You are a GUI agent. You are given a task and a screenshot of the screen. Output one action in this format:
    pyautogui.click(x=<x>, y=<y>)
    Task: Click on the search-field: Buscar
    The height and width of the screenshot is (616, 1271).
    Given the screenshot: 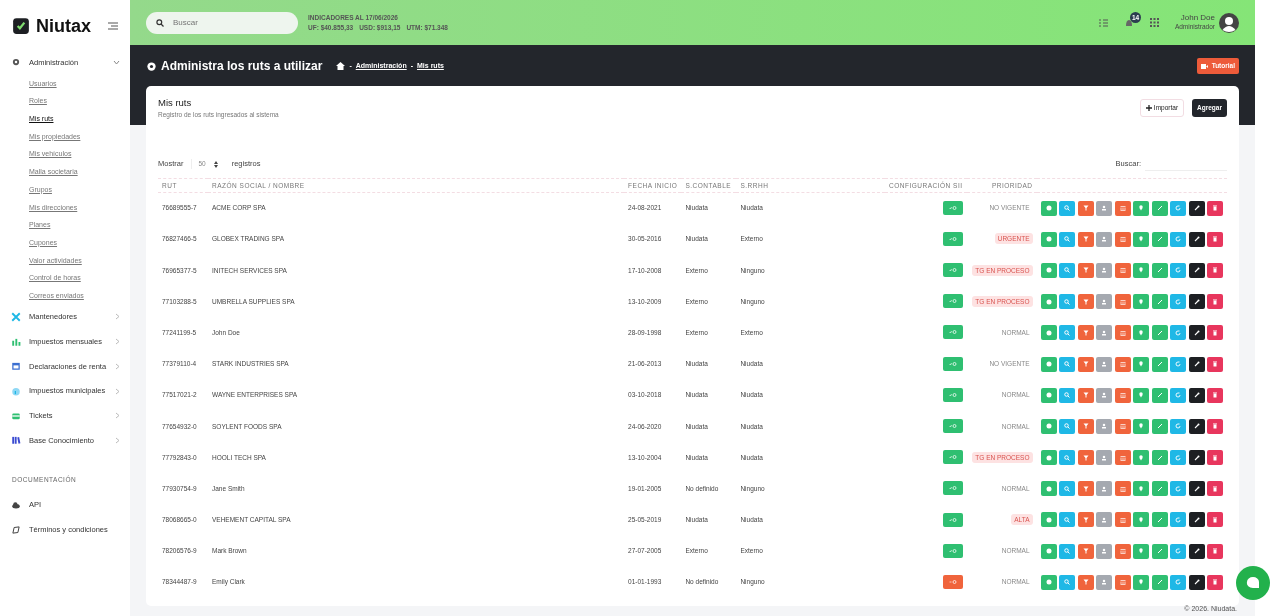 What is the action you would take?
    pyautogui.click(x=222, y=22)
    